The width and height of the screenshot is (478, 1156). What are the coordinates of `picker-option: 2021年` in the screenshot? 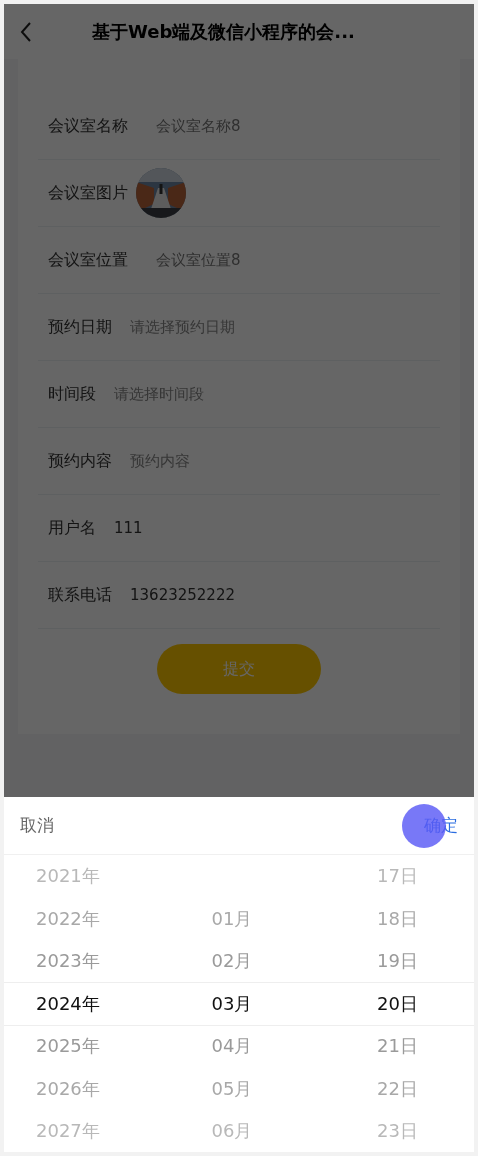 It's located at (68, 876).